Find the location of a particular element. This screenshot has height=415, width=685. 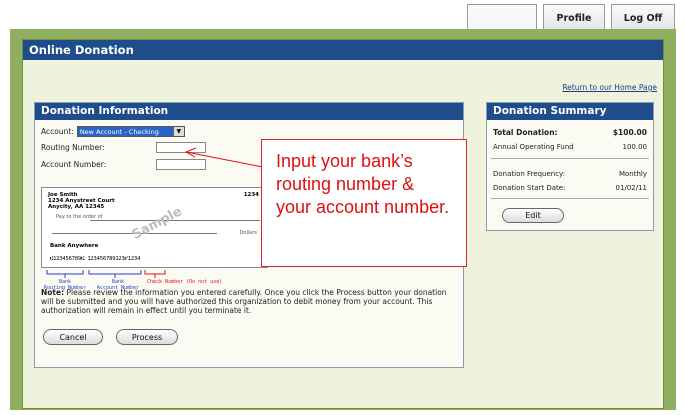

check-number: 1234 is located at coordinates (251, 195).